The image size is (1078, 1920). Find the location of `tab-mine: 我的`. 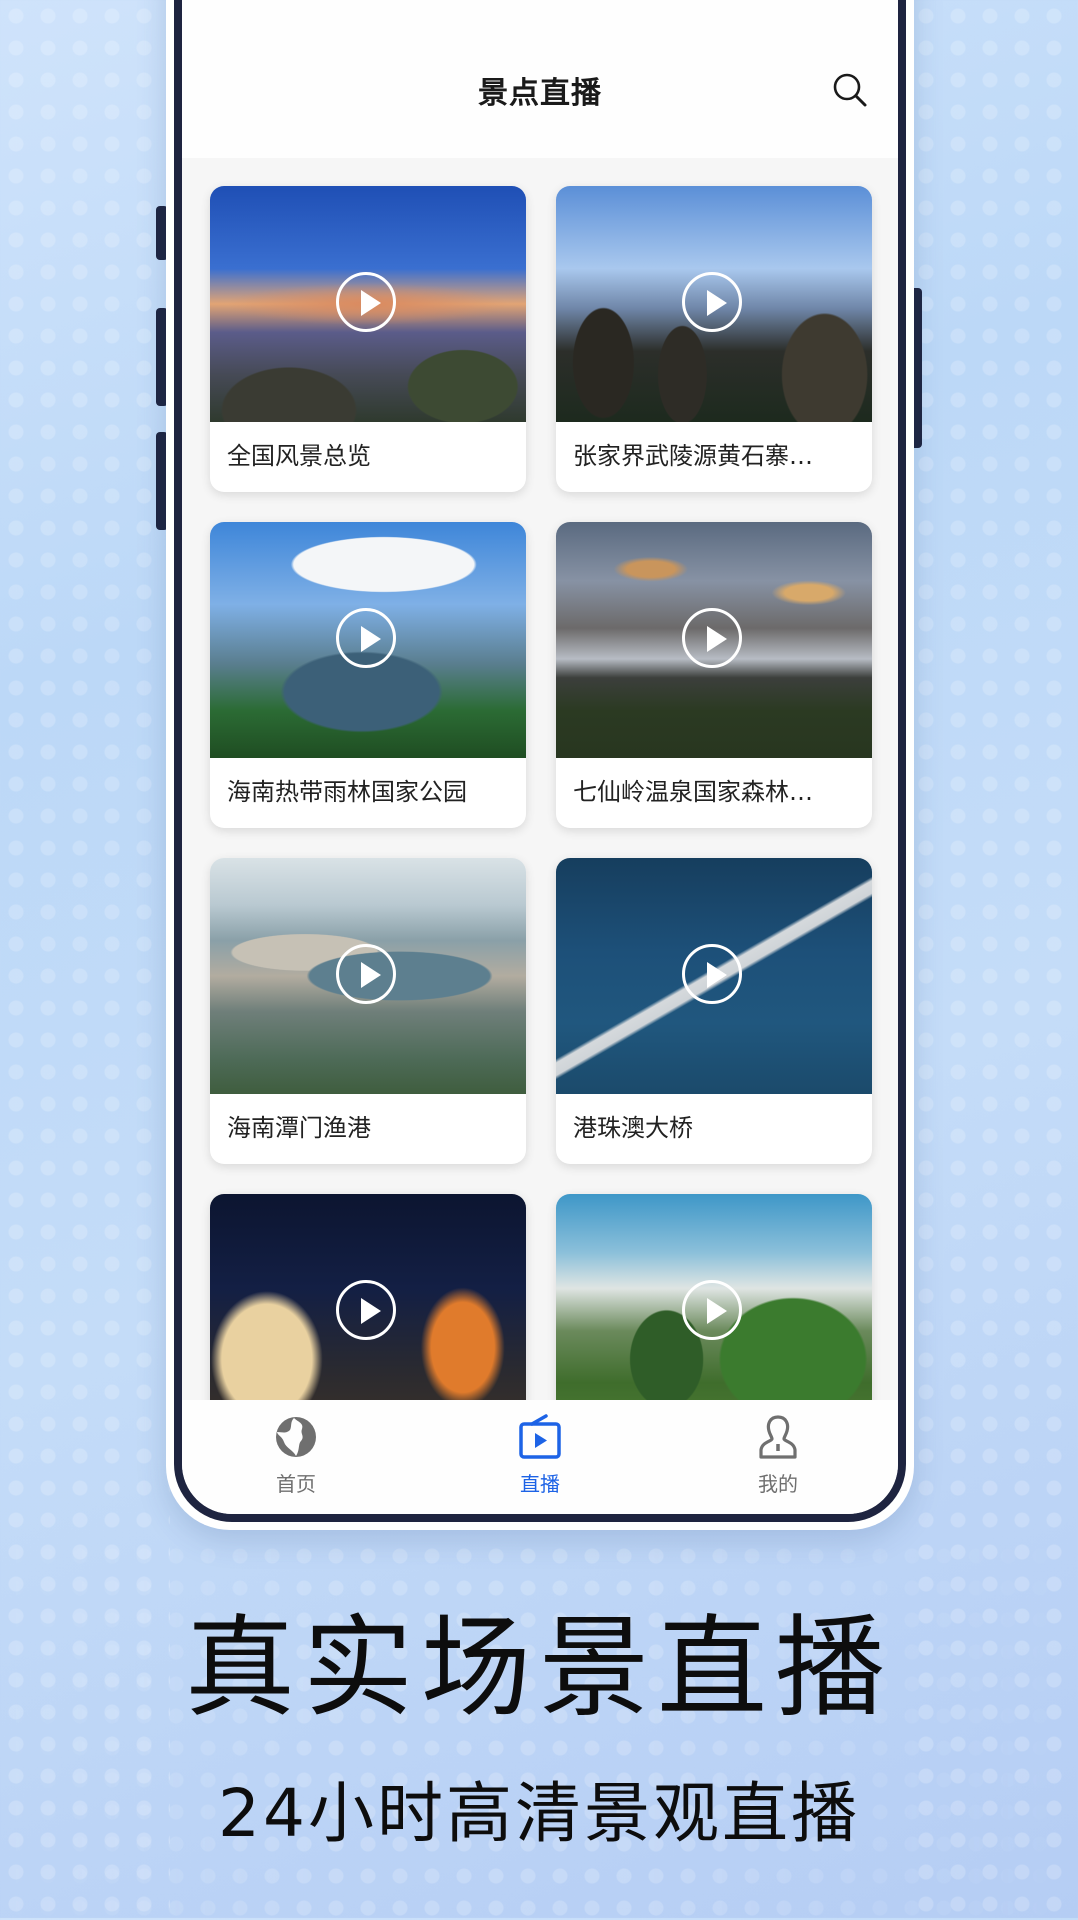

tab-mine: 我的 is located at coordinates (778, 1453).